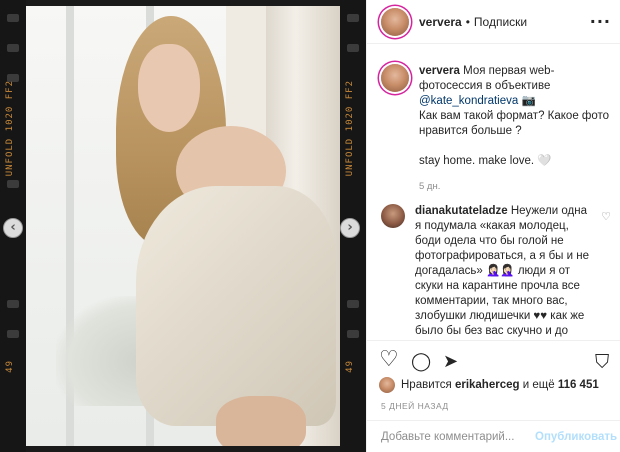 This screenshot has width=620, height=452. What do you see at coordinates (493, 360) in the screenshot?
I see `post-actions: ♡ ◯ ➤ ⛉` at bounding box center [493, 360].